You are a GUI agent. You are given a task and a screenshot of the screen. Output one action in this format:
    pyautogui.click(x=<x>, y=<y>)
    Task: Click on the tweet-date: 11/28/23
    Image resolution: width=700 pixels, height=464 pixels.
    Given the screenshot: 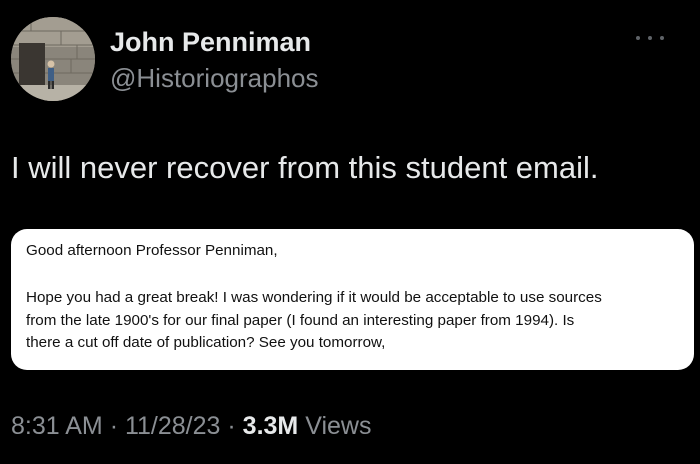 What is the action you would take?
    pyautogui.click(x=172, y=426)
    